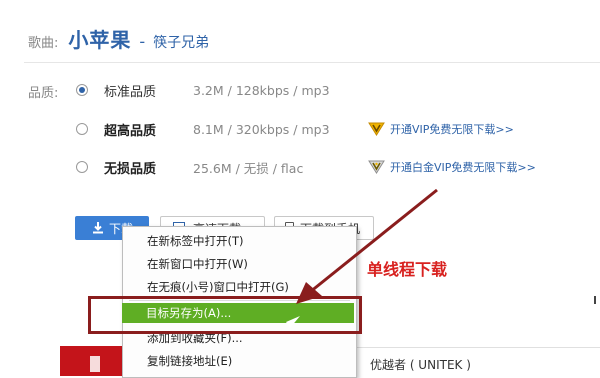  Describe the element at coordinates (130, 169) in the screenshot. I see `quality-name: 无损品质` at that location.